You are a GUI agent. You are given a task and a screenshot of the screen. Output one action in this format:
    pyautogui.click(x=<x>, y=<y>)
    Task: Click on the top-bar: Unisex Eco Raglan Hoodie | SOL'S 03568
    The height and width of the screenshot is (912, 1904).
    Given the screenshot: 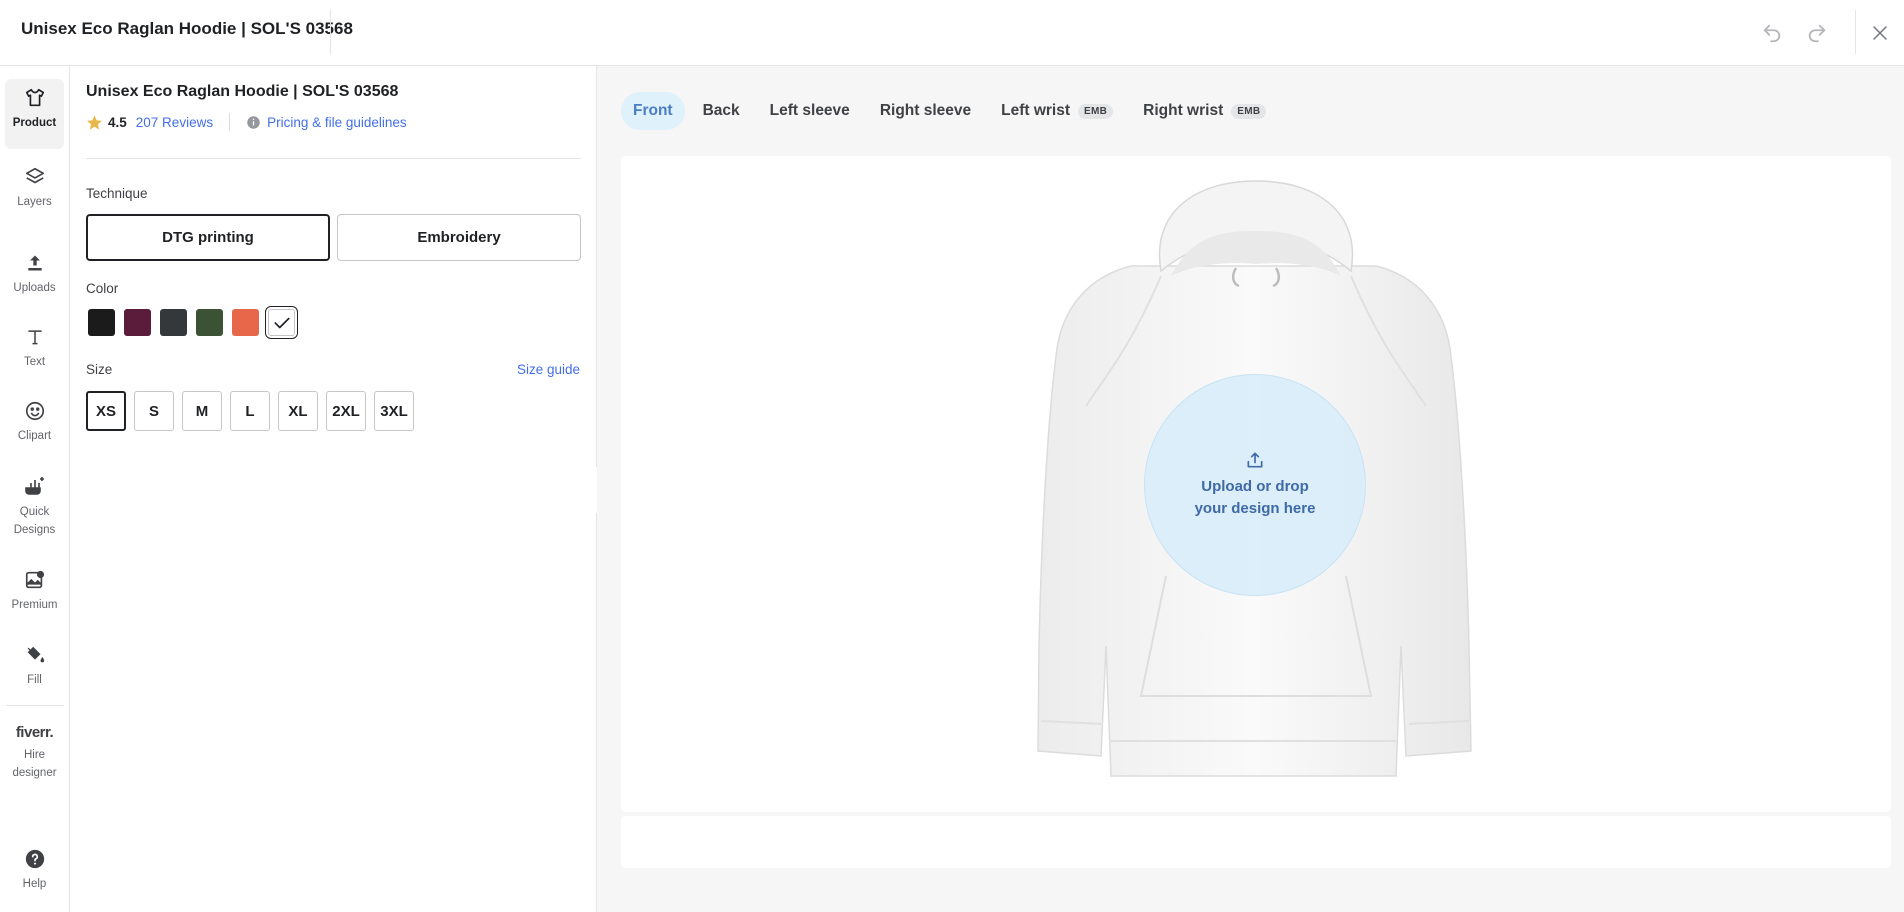 What is the action you would take?
    pyautogui.click(x=952, y=33)
    